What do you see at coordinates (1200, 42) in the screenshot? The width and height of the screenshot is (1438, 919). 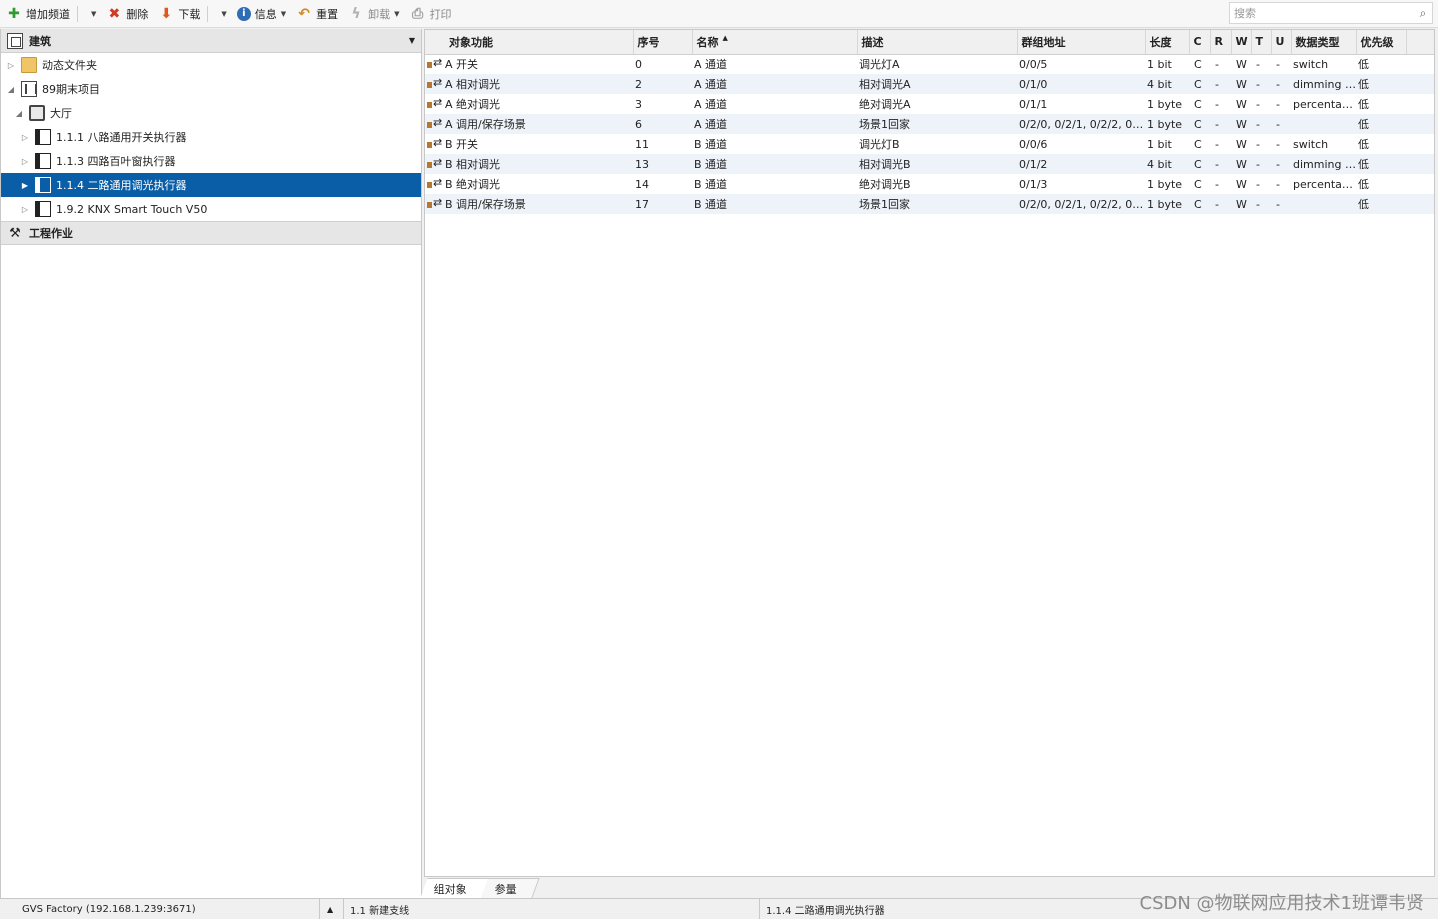 I see `column-header: C` at bounding box center [1200, 42].